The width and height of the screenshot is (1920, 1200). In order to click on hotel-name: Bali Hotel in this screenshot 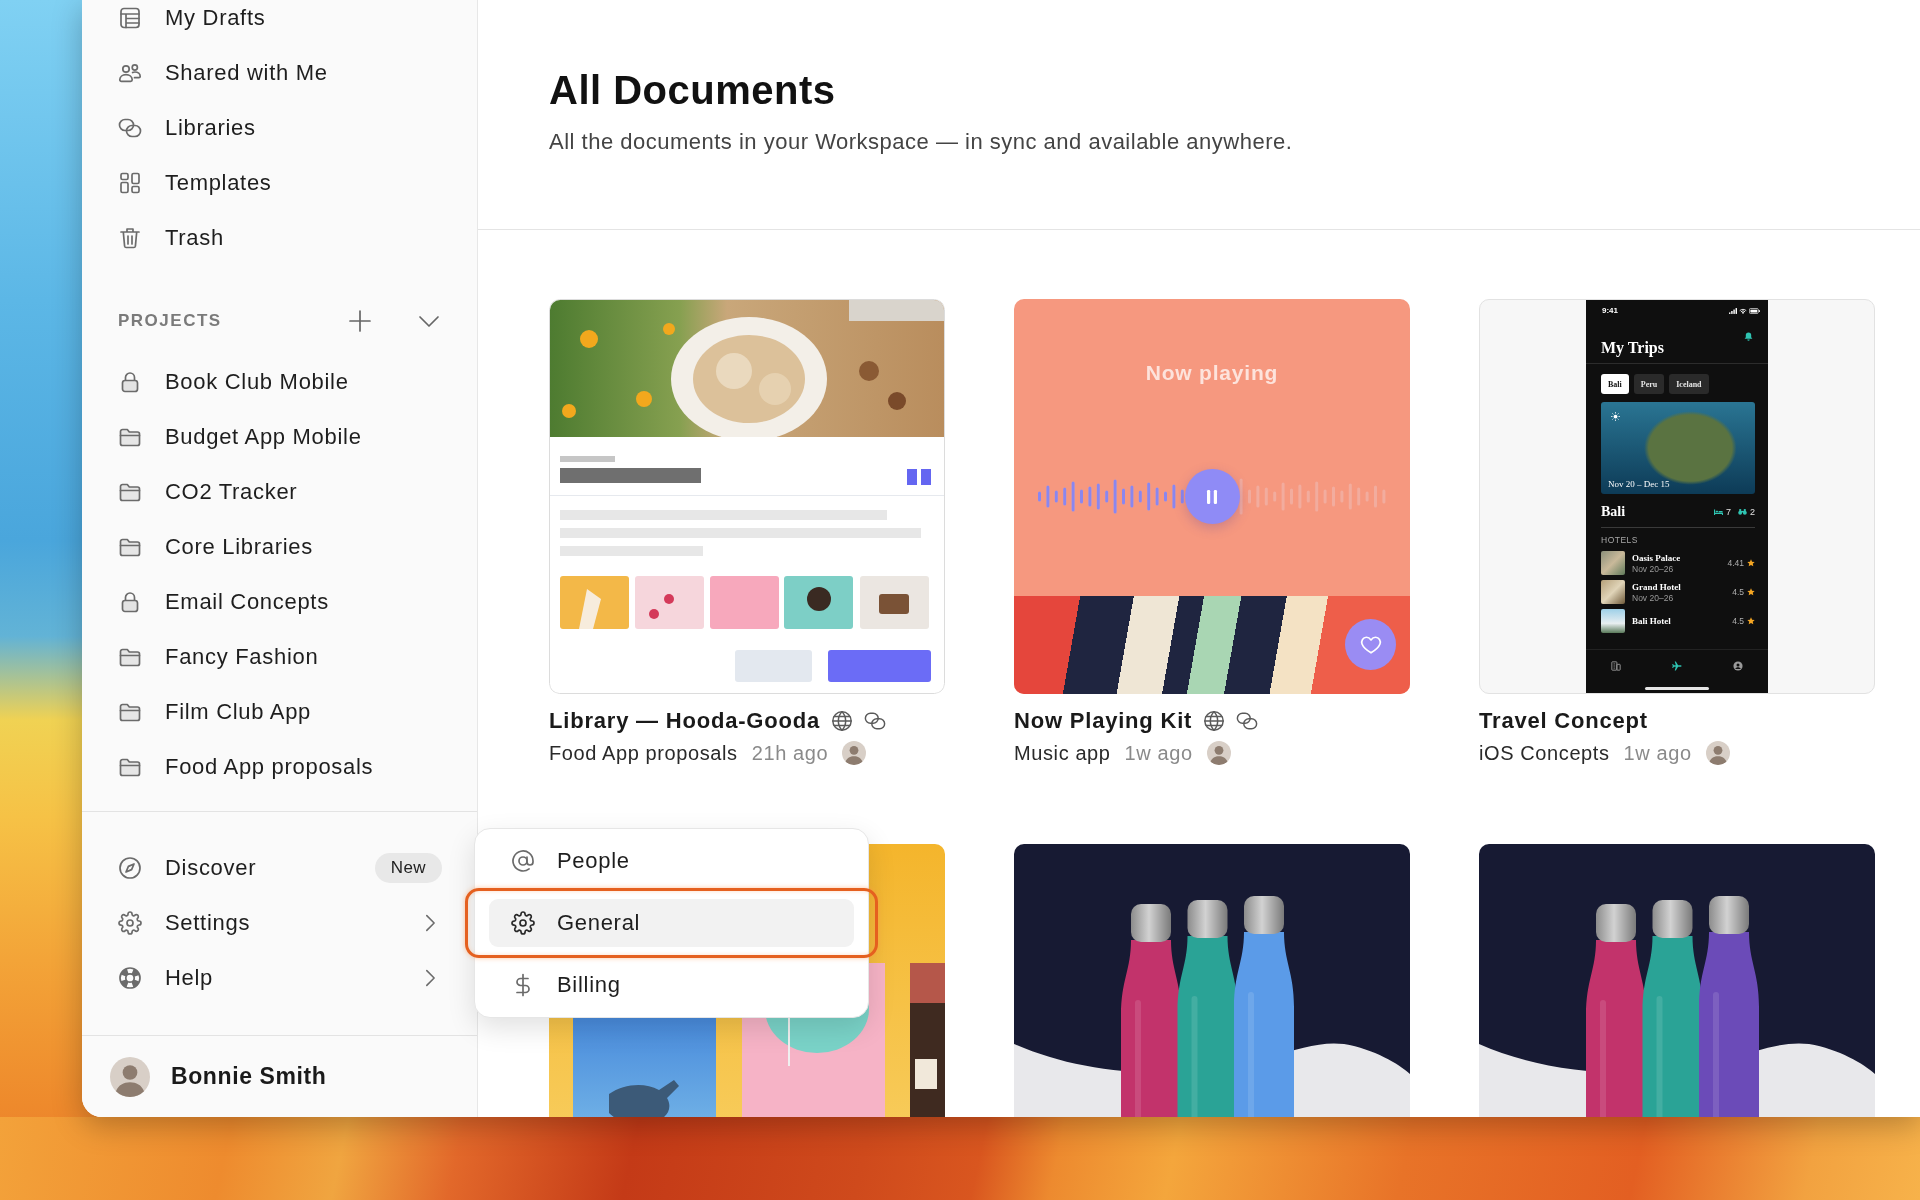, I will do `click(1652, 621)`.